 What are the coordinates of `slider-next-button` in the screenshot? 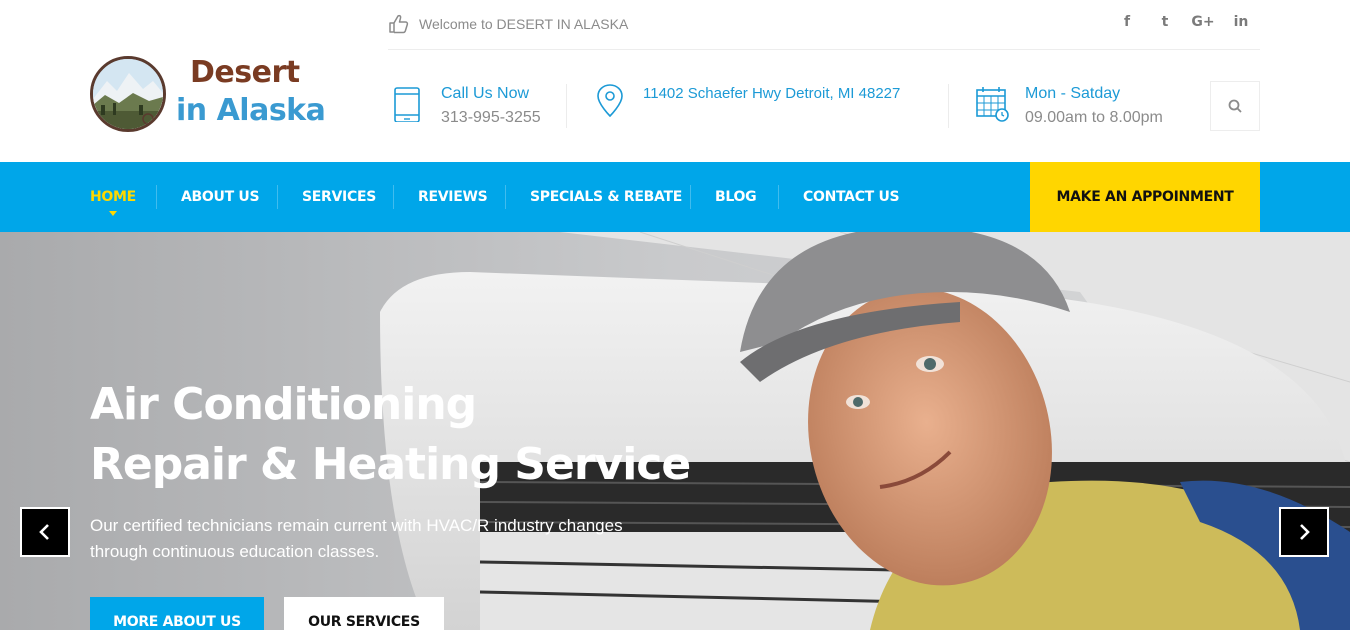 It's located at (1304, 532).